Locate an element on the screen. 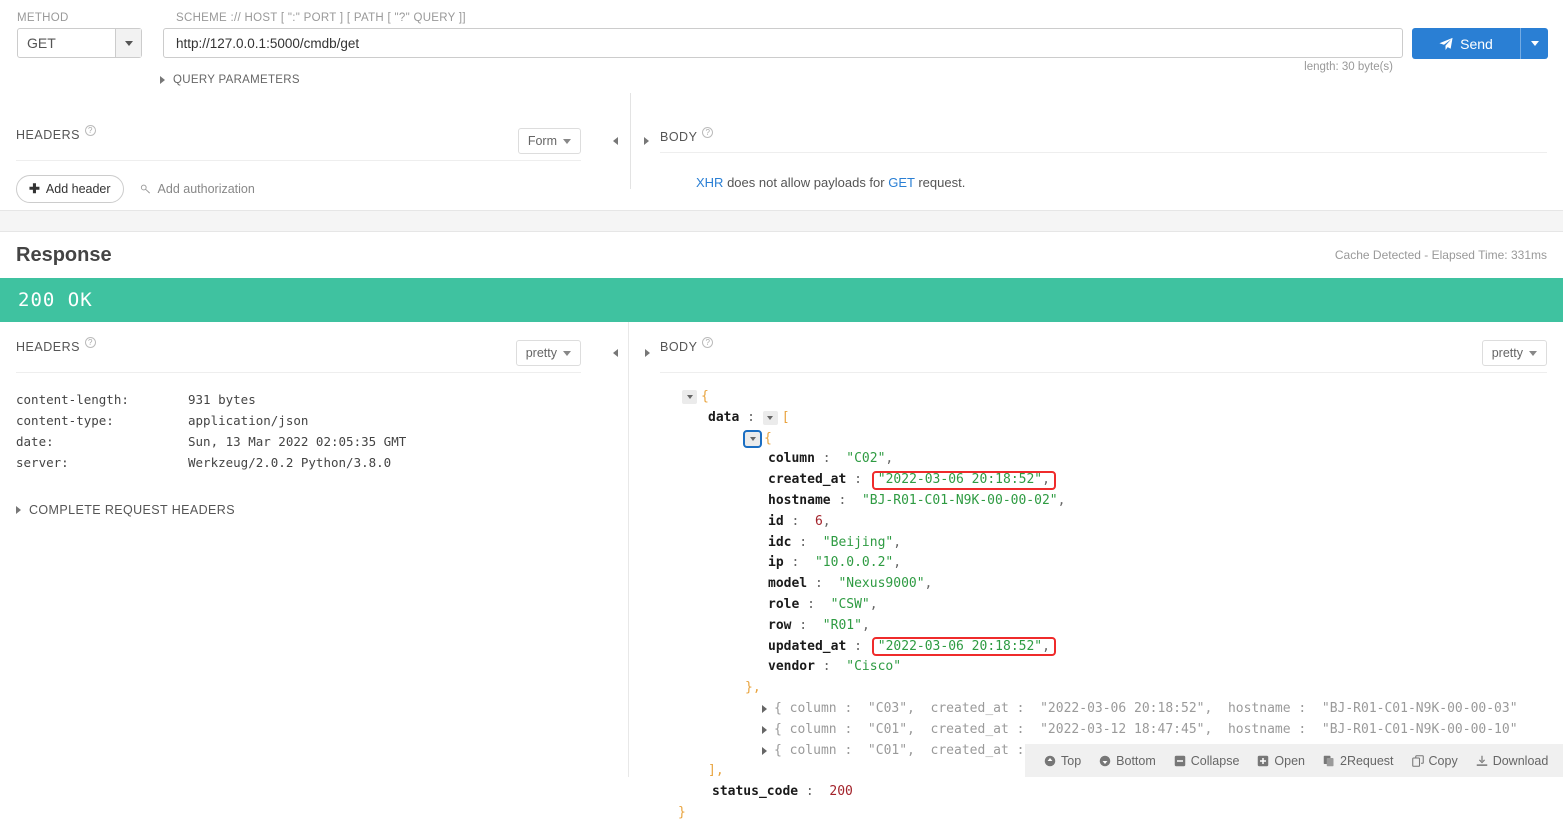  json-2request-button: 2Request is located at coordinates (1358, 761).